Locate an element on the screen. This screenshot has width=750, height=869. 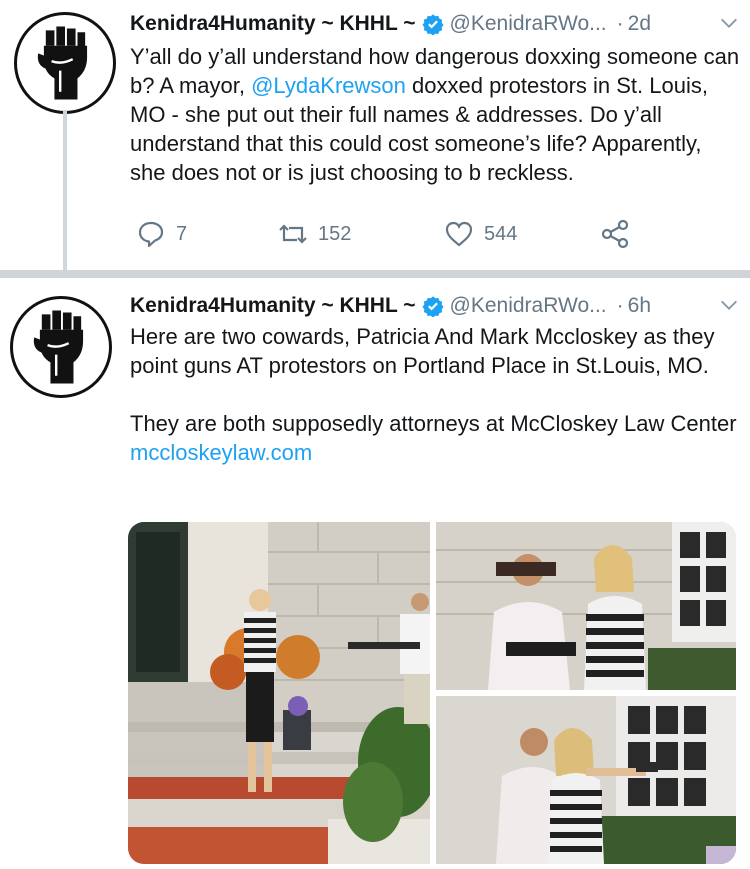
reply-button: 7 is located at coordinates (161, 234).